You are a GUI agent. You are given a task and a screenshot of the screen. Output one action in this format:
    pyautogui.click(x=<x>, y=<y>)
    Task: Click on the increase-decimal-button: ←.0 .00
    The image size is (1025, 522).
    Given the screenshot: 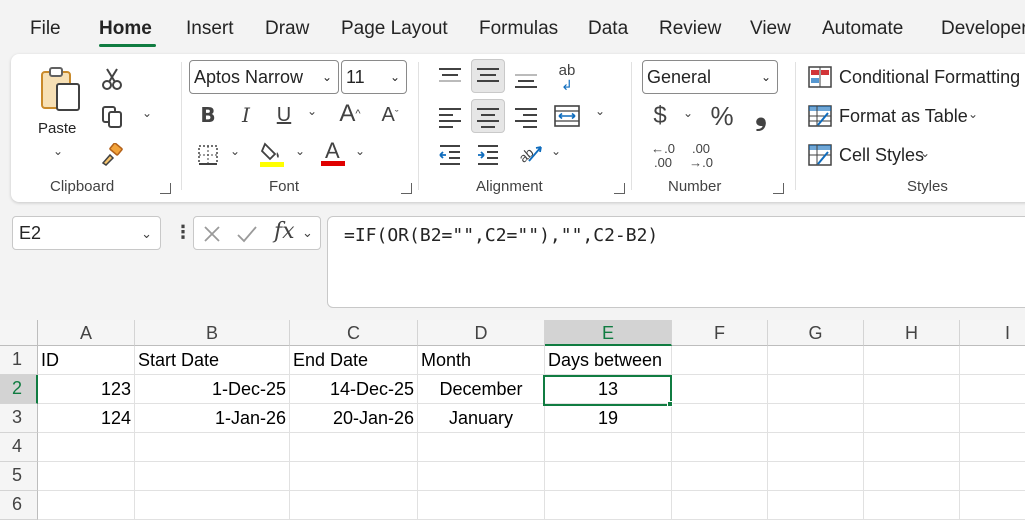 What is the action you would take?
    pyautogui.click(x=663, y=156)
    